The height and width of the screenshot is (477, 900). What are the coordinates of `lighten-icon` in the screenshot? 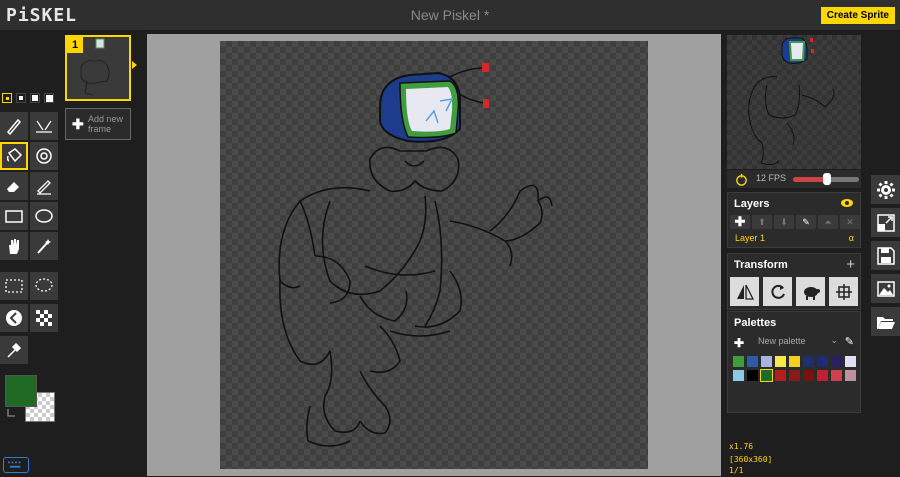 It's located at (14, 318).